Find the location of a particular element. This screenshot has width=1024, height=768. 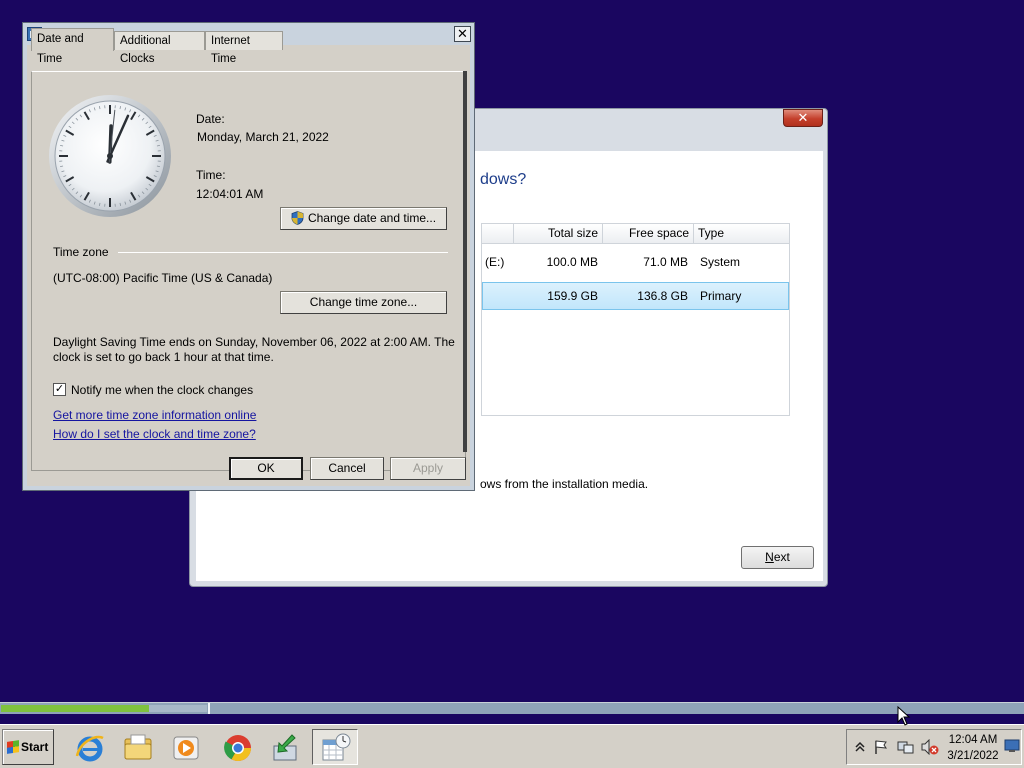

taskbar-windows-explorer is located at coordinates (137, 747).